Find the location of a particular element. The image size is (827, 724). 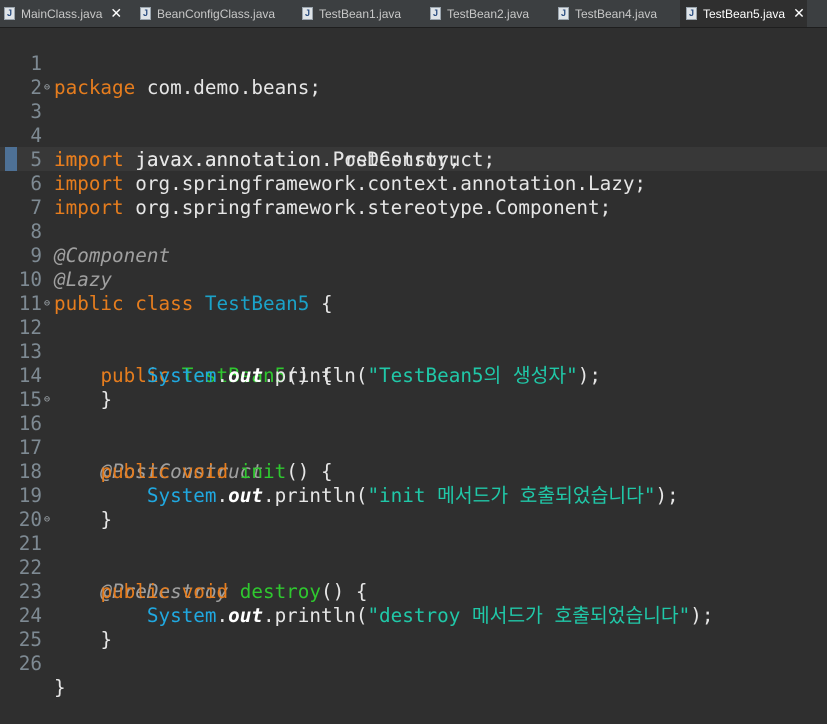

code-line: 21 ⊖ @PreDestroy is located at coordinates (413, 555).